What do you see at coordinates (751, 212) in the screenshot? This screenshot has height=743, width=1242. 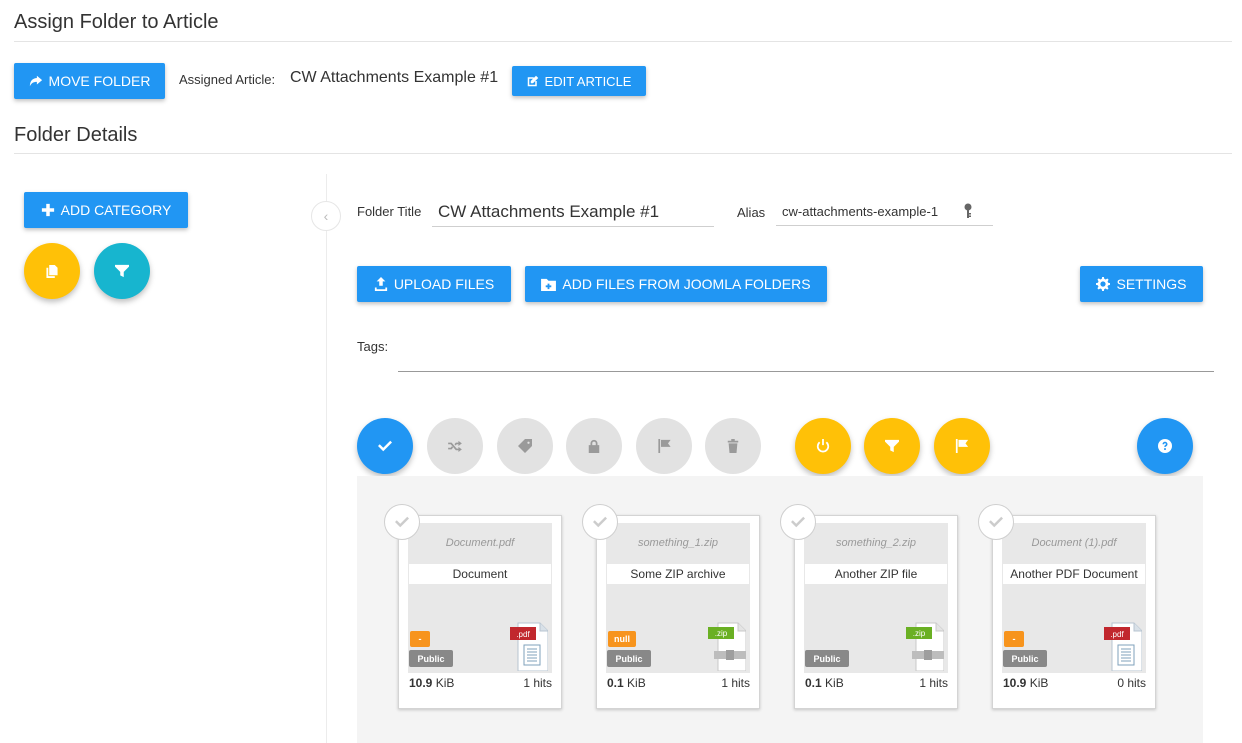 I see `alias-label: Alias` at bounding box center [751, 212].